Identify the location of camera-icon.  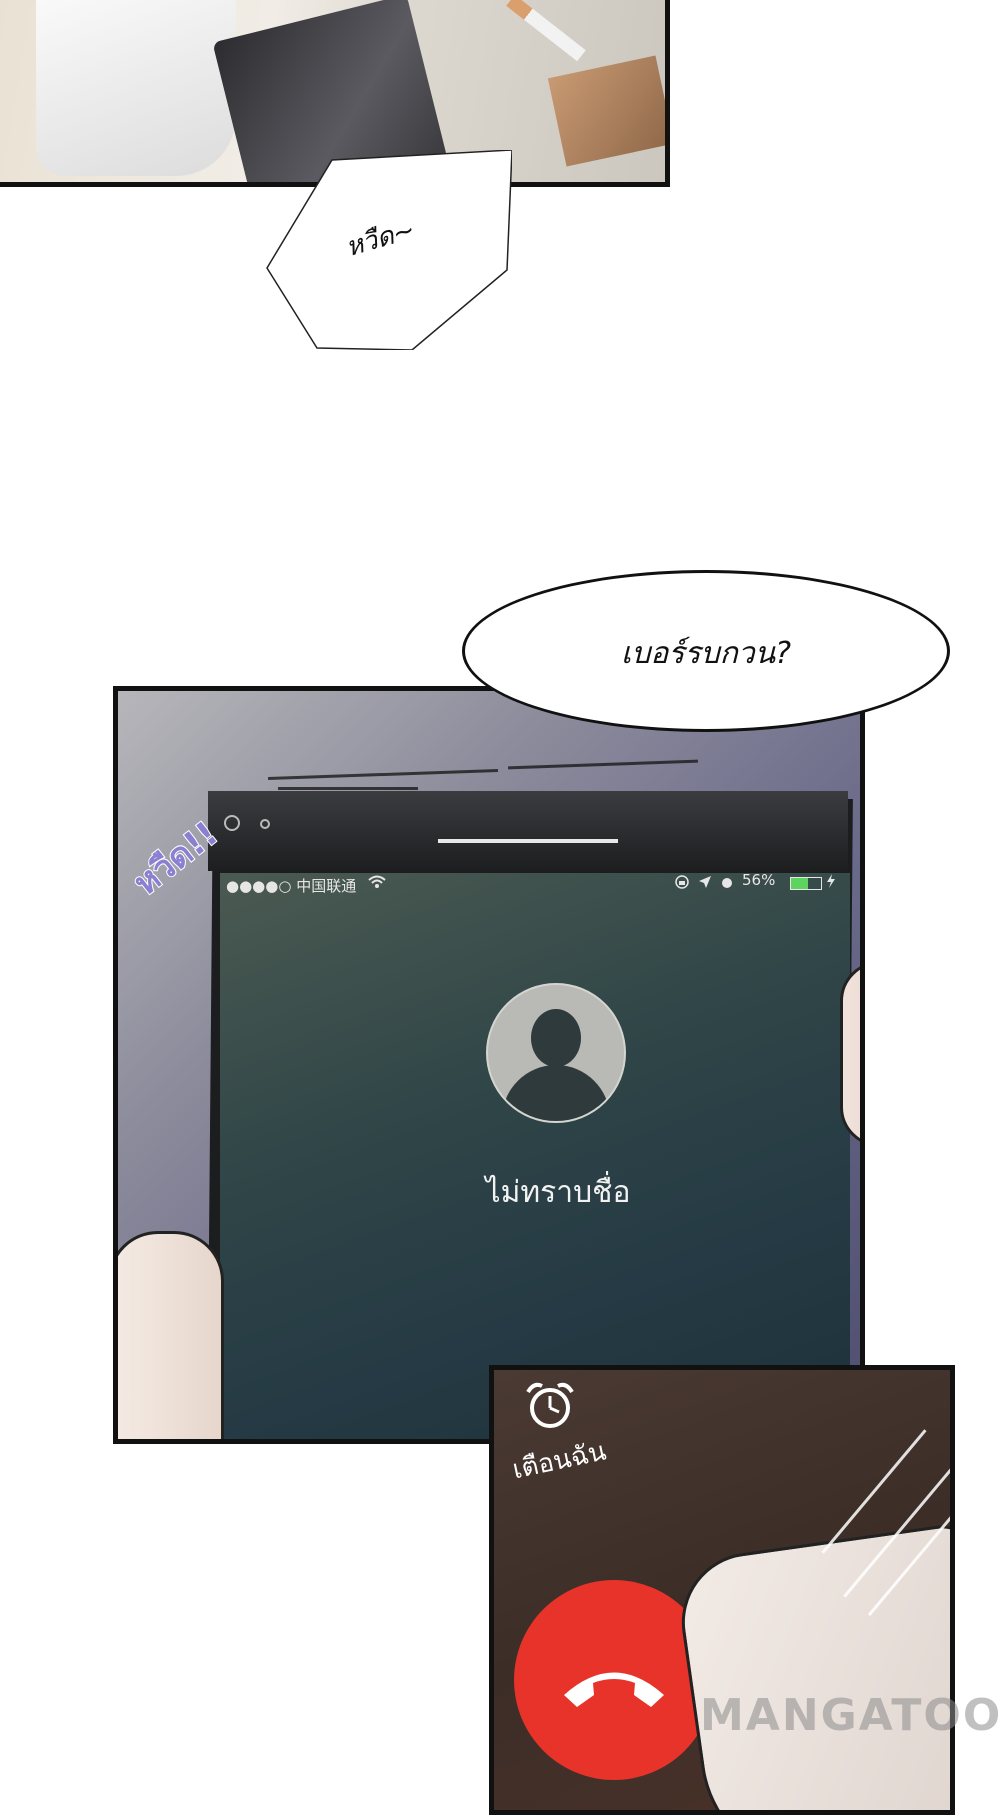
(232, 823).